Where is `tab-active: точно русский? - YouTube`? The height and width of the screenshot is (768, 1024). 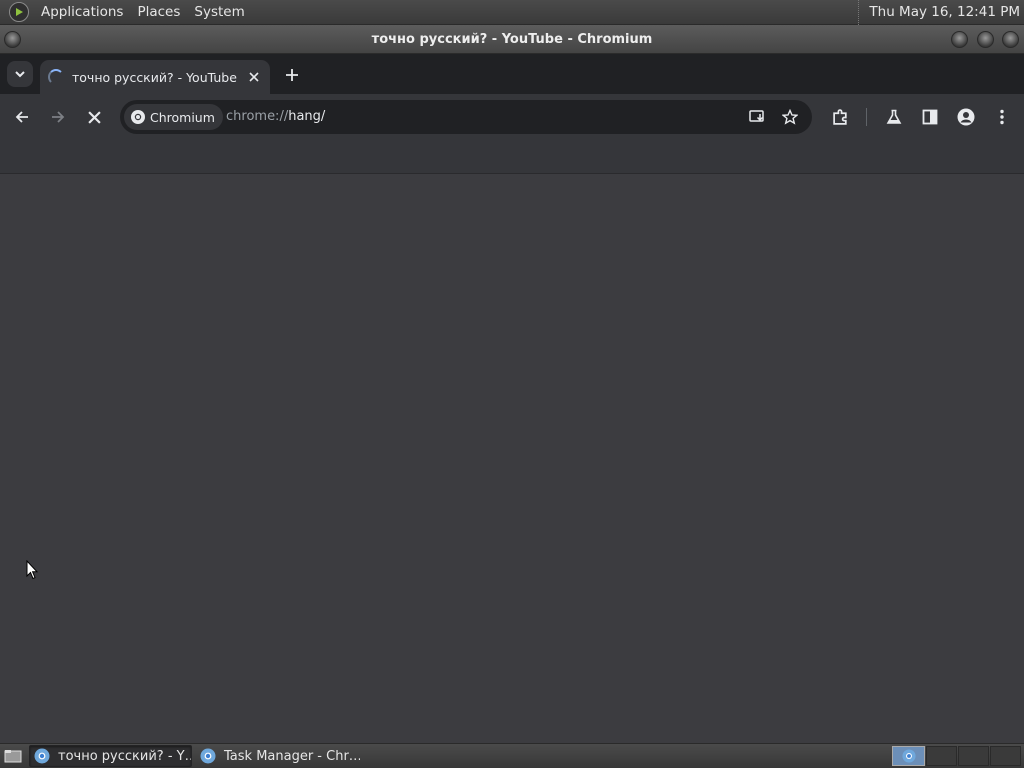
tab-active: точно русский? - YouTube is located at coordinates (155, 77).